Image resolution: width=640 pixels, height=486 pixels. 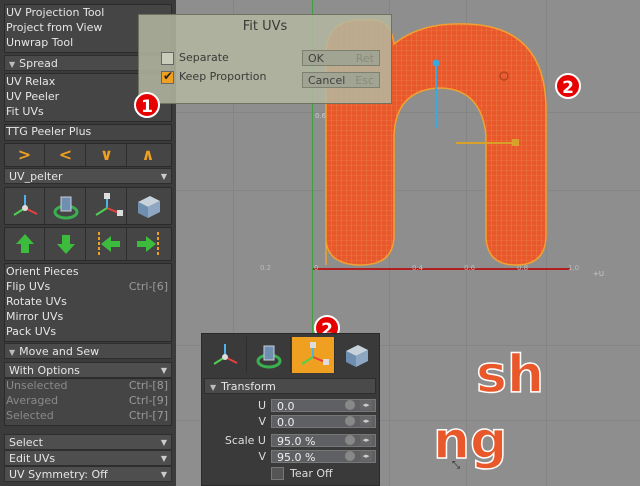 I want to click on ttg-peeler-plus-item: TTG Peeler Plus, so click(x=88, y=131).